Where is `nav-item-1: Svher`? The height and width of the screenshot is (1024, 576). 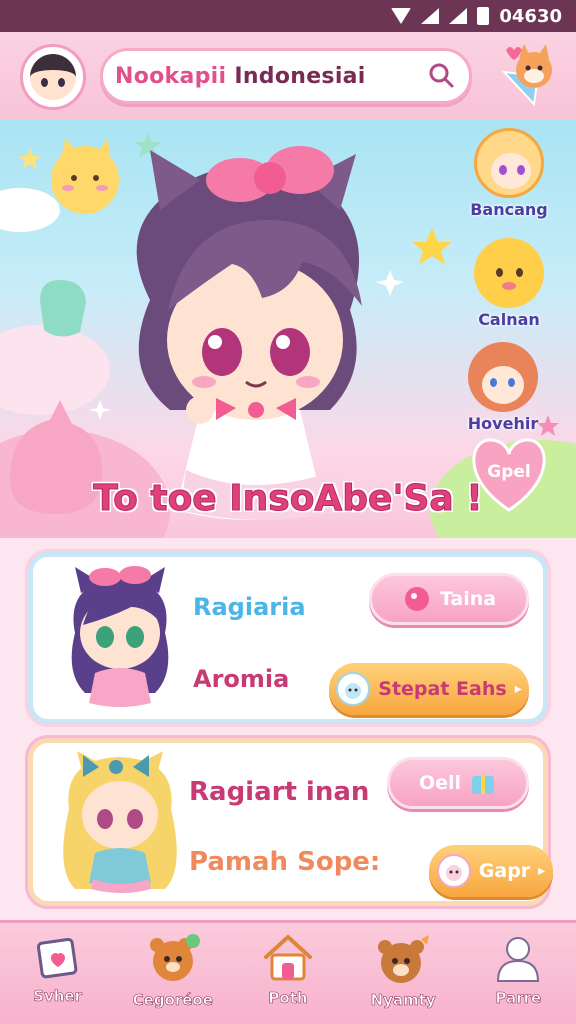 nav-item-1: Svher is located at coordinates (58, 969).